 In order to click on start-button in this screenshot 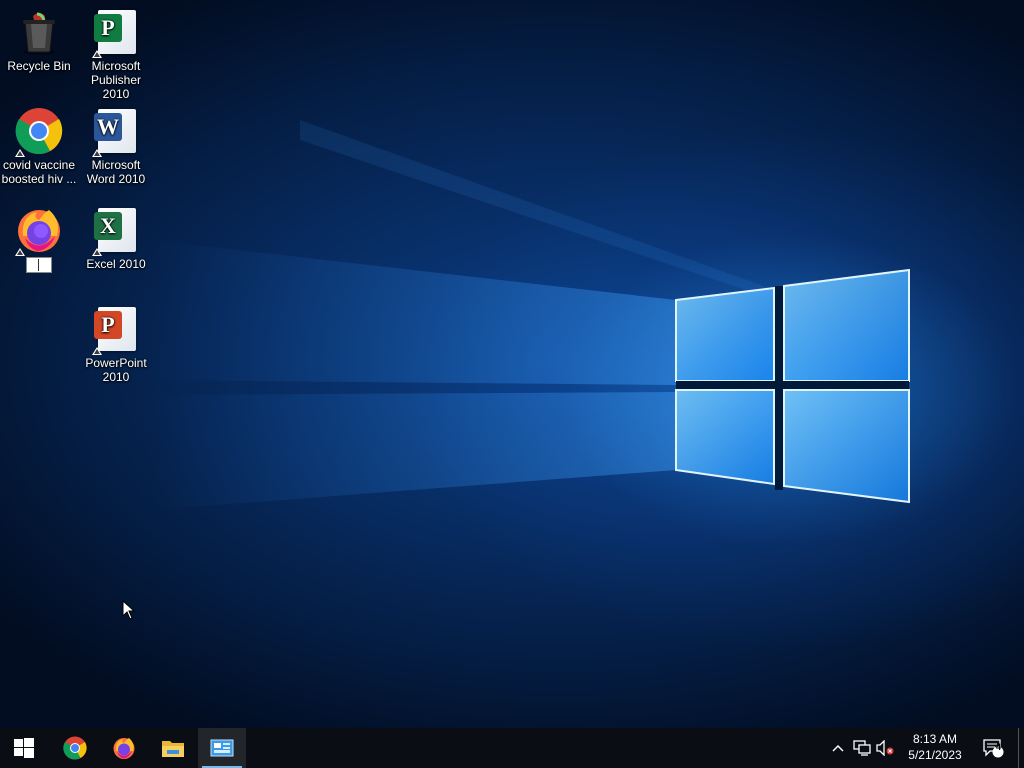, I will do `click(24, 748)`.